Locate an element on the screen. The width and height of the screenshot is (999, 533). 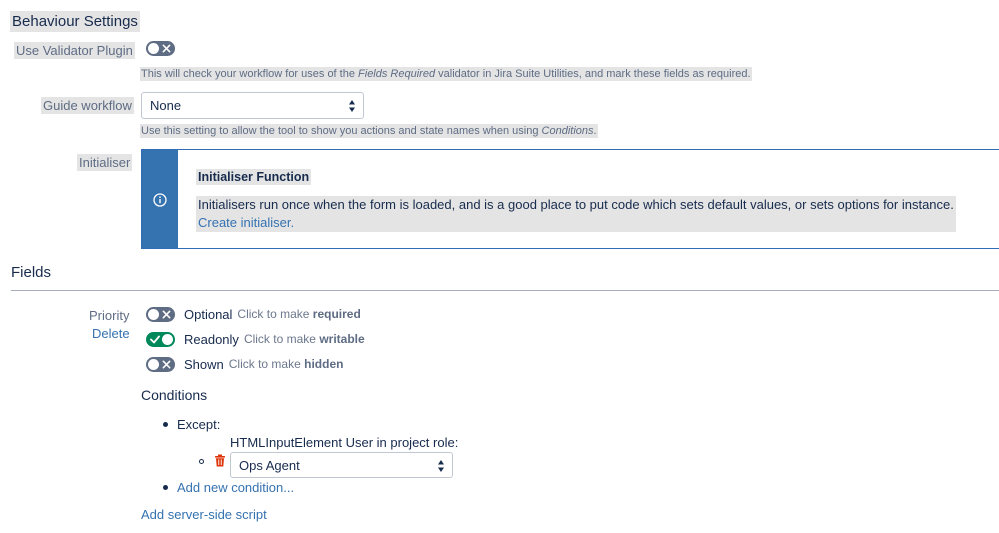
info-icon is located at coordinates (160, 200).